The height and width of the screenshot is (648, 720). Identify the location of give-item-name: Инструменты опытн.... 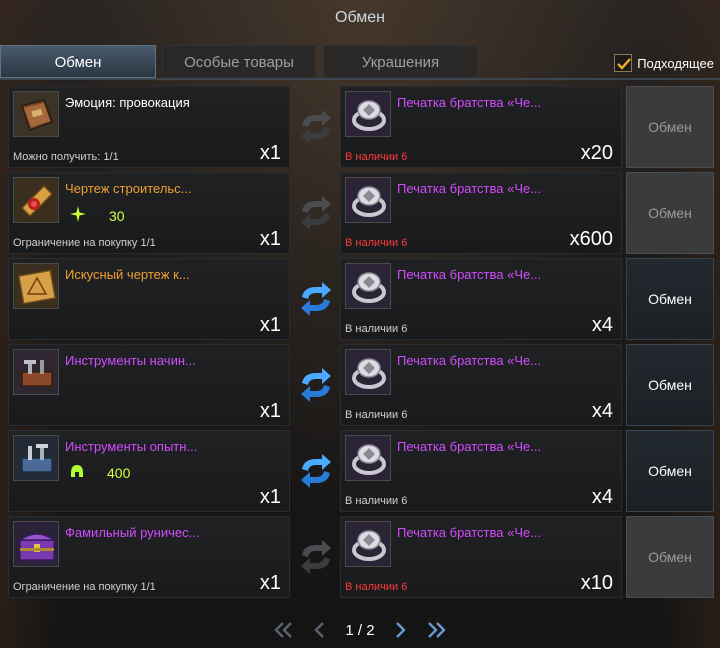
(131, 446).